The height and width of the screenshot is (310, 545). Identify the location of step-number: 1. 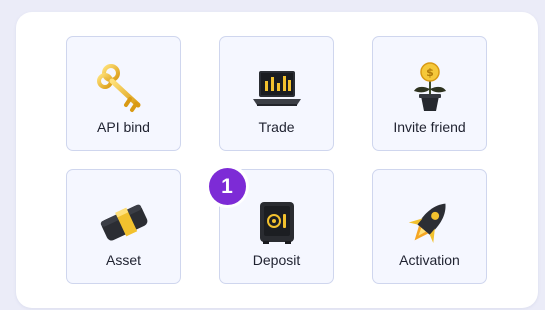
(227, 186).